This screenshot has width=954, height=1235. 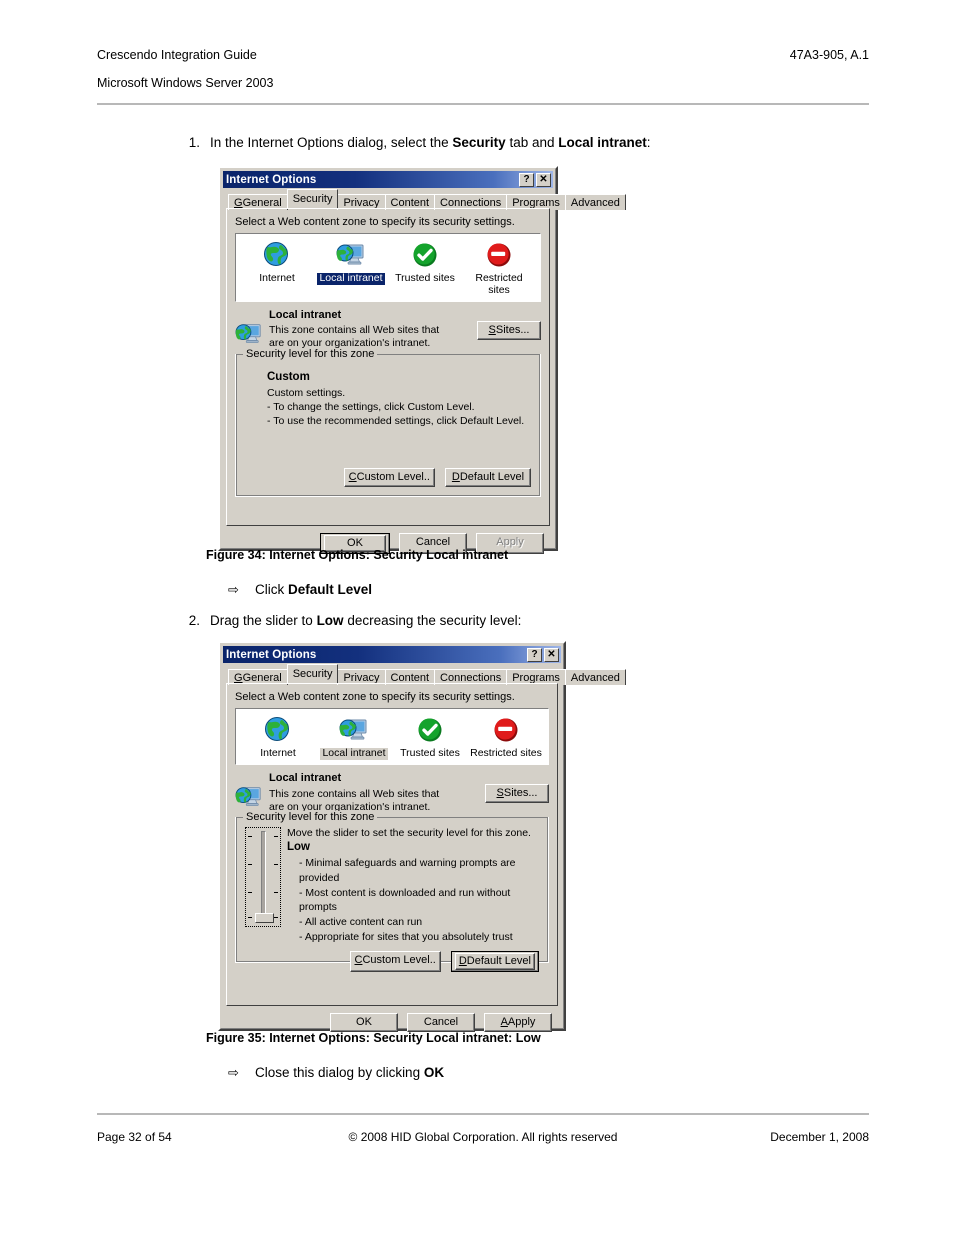 What do you see at coordinates (305, 314) in the screenshot?
I see `zone-desc-title-1: Local intranet` at bounding box center [305, 314].